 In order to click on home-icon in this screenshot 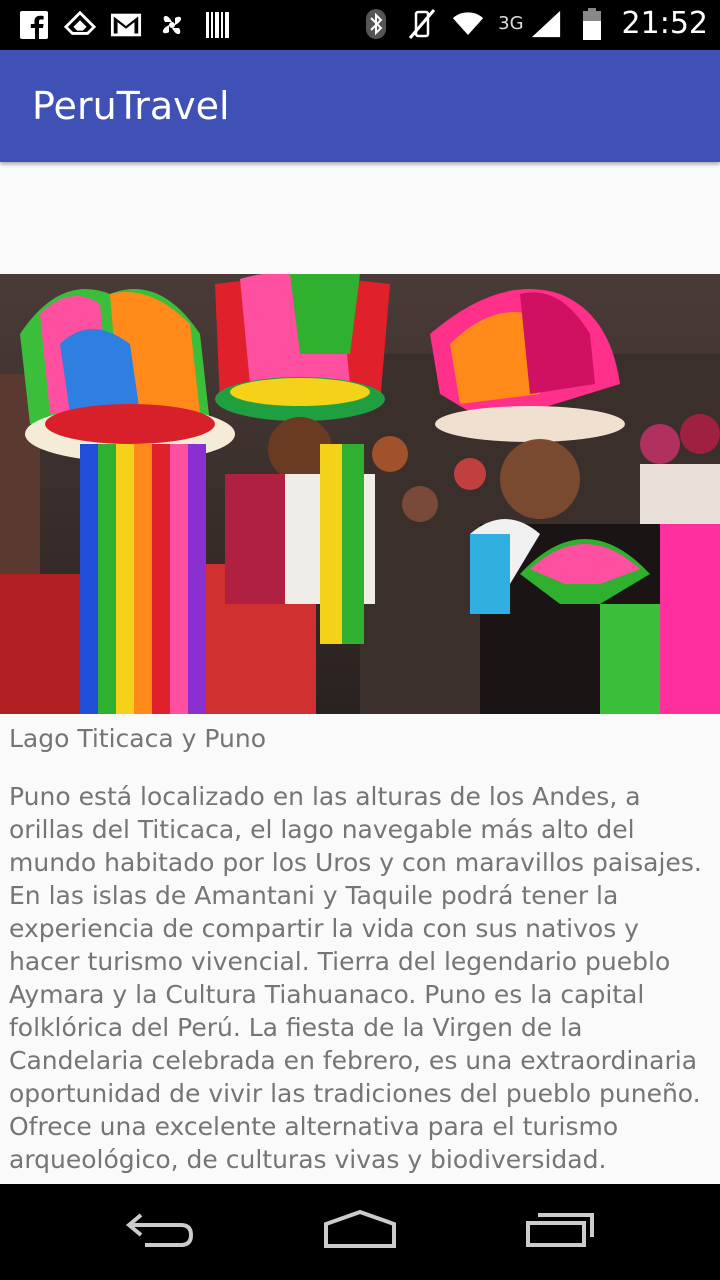, I will do `click(360, 1231)`.